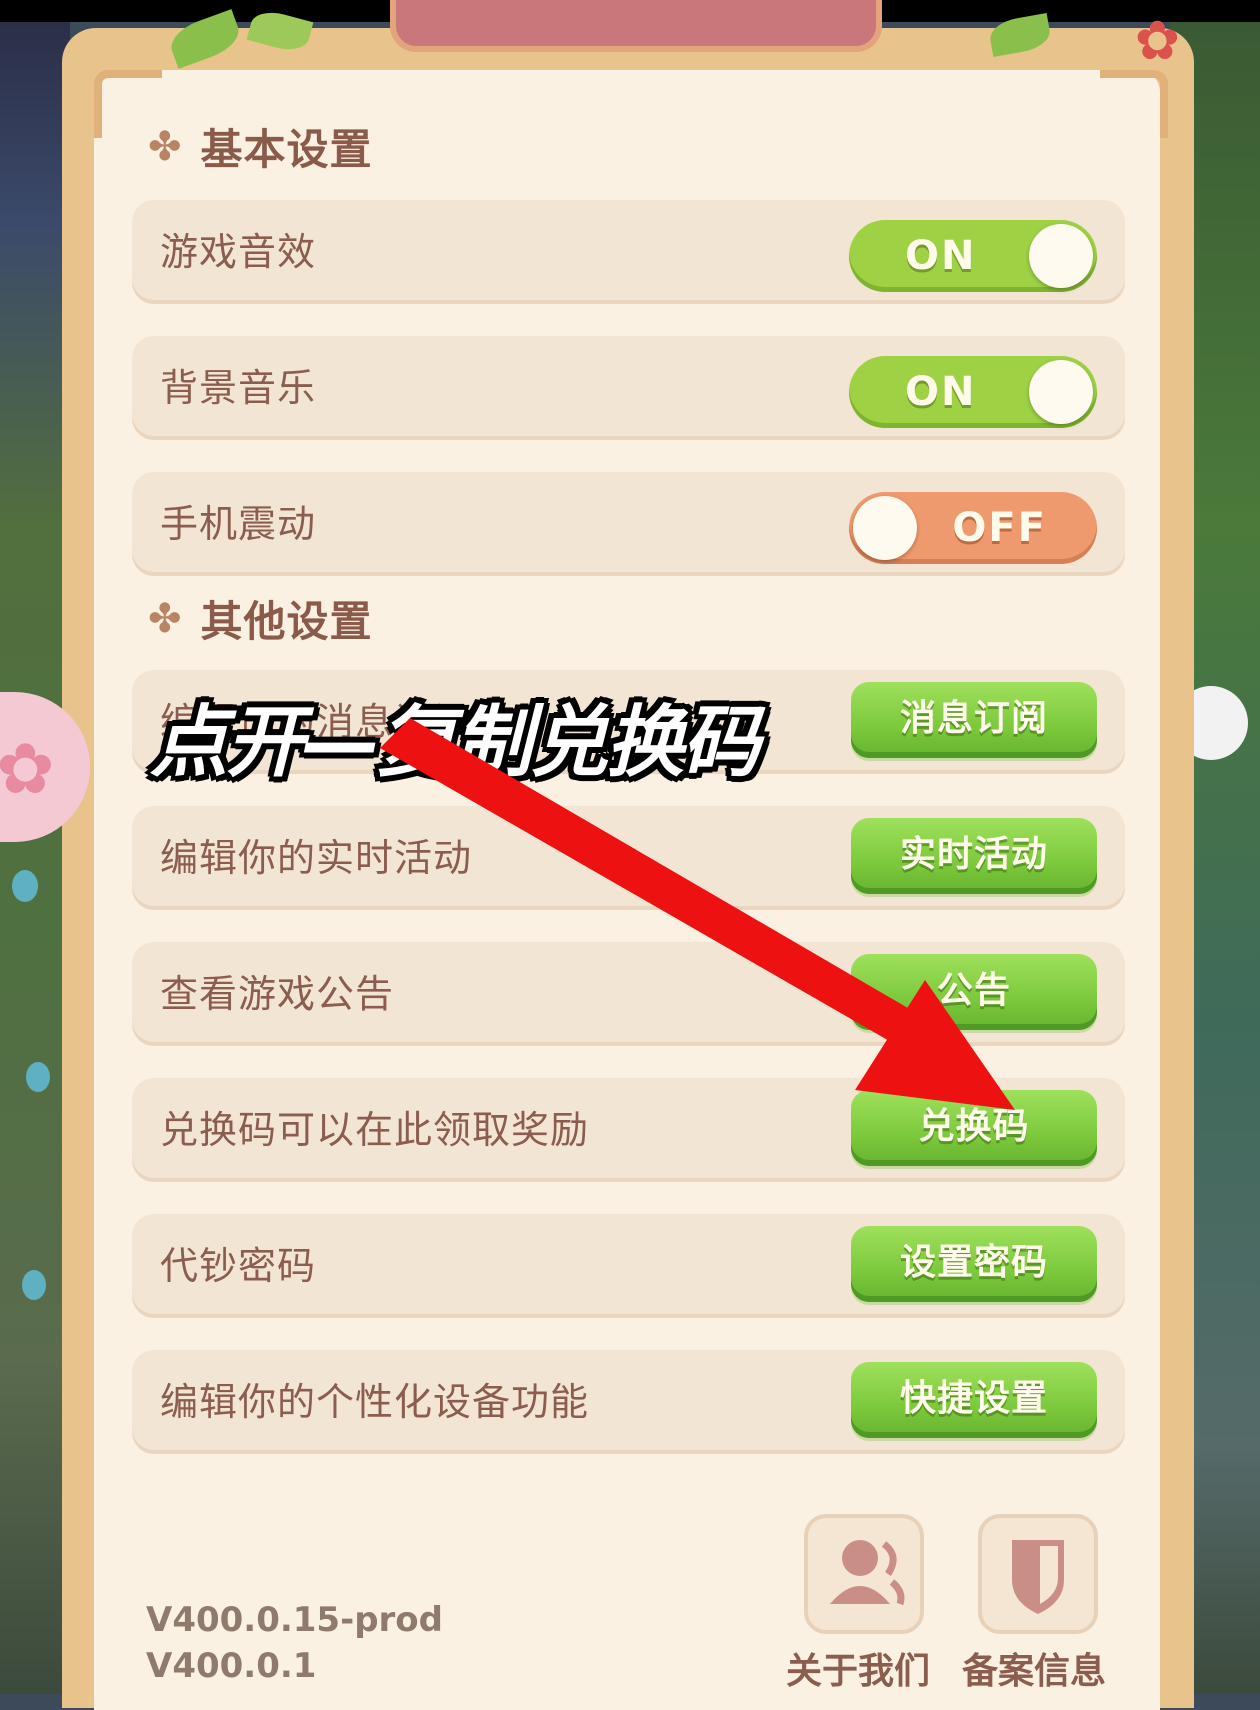  What do you see at coordinates (1157, 40) in the screenshot?
I see `flower-ornament-icon: ✿` at bounding box center [1157, 40].